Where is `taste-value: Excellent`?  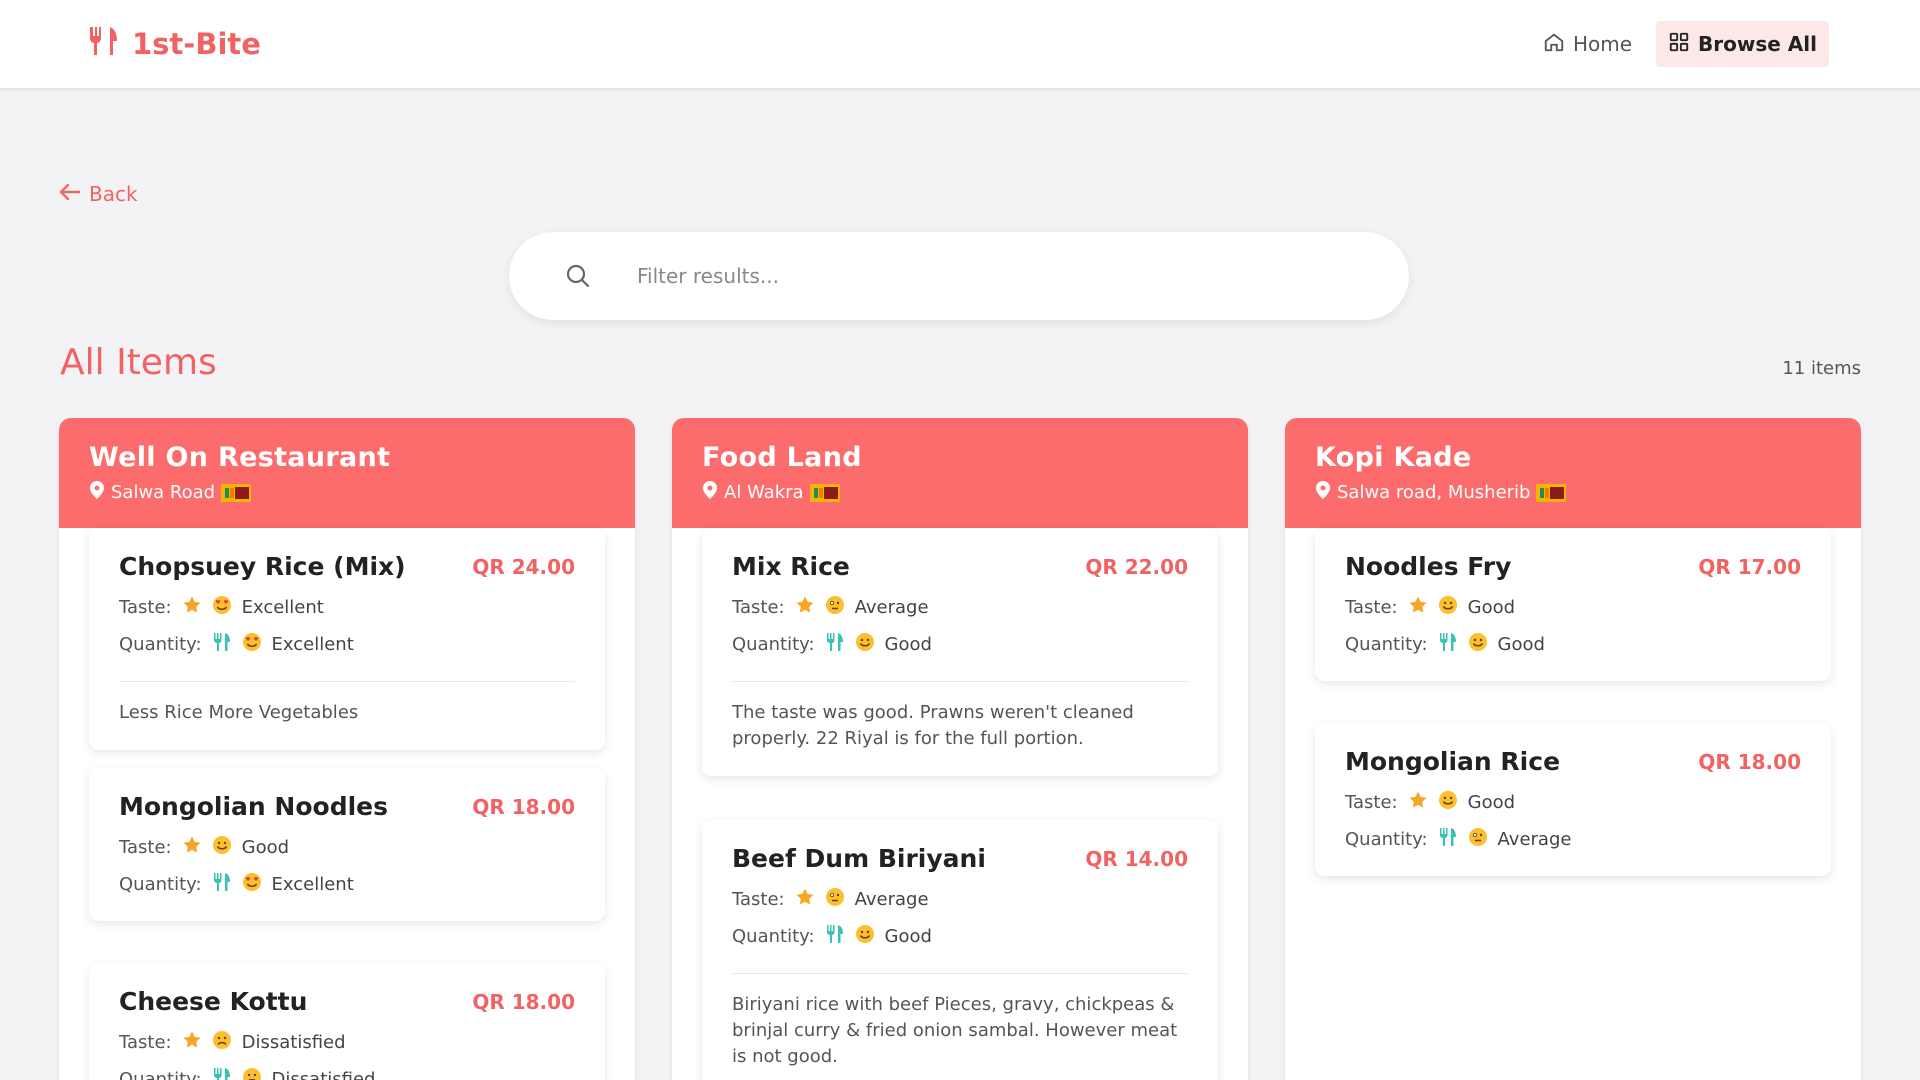 taste-value: Excellent is located at coordinates (282, 607).